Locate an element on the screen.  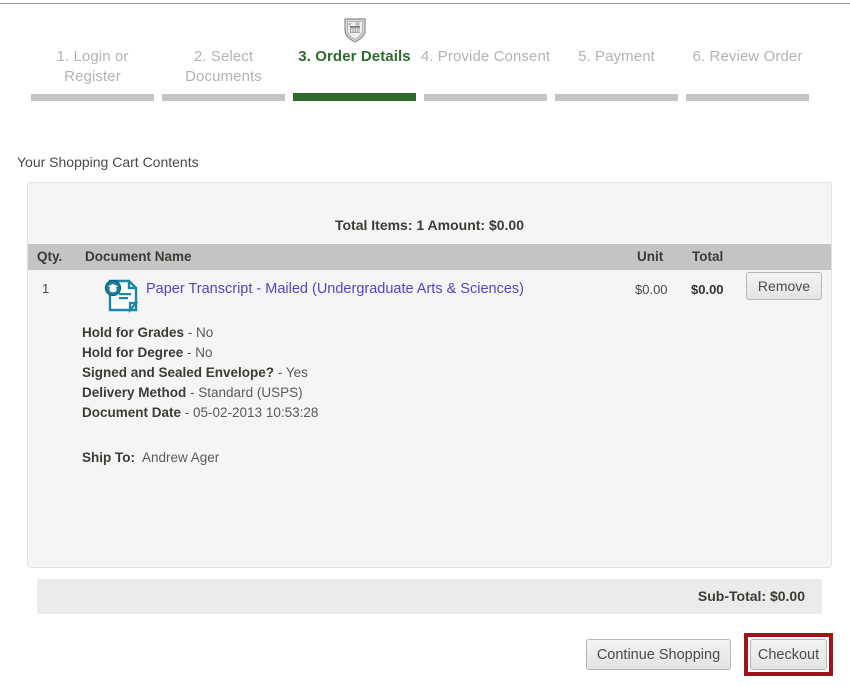
item-option-label: Delivery Method is located at coordinates (134, 392).